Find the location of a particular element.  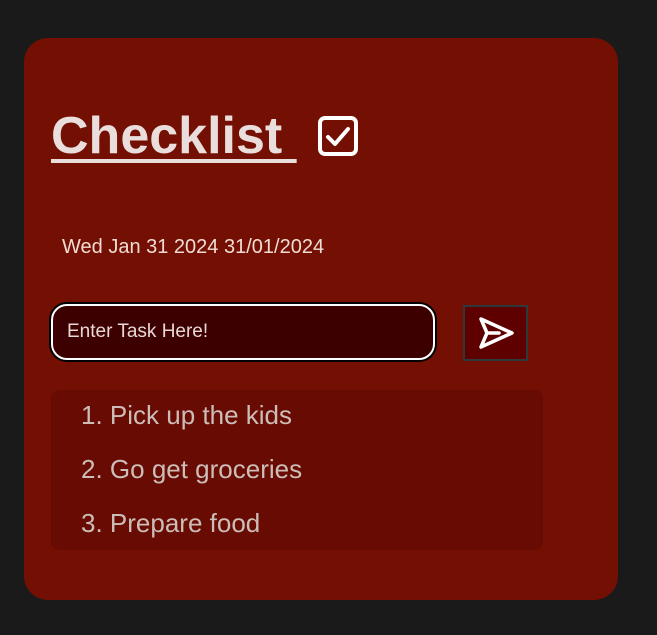

title-row: Checklist is located at coordinates (205, 136).